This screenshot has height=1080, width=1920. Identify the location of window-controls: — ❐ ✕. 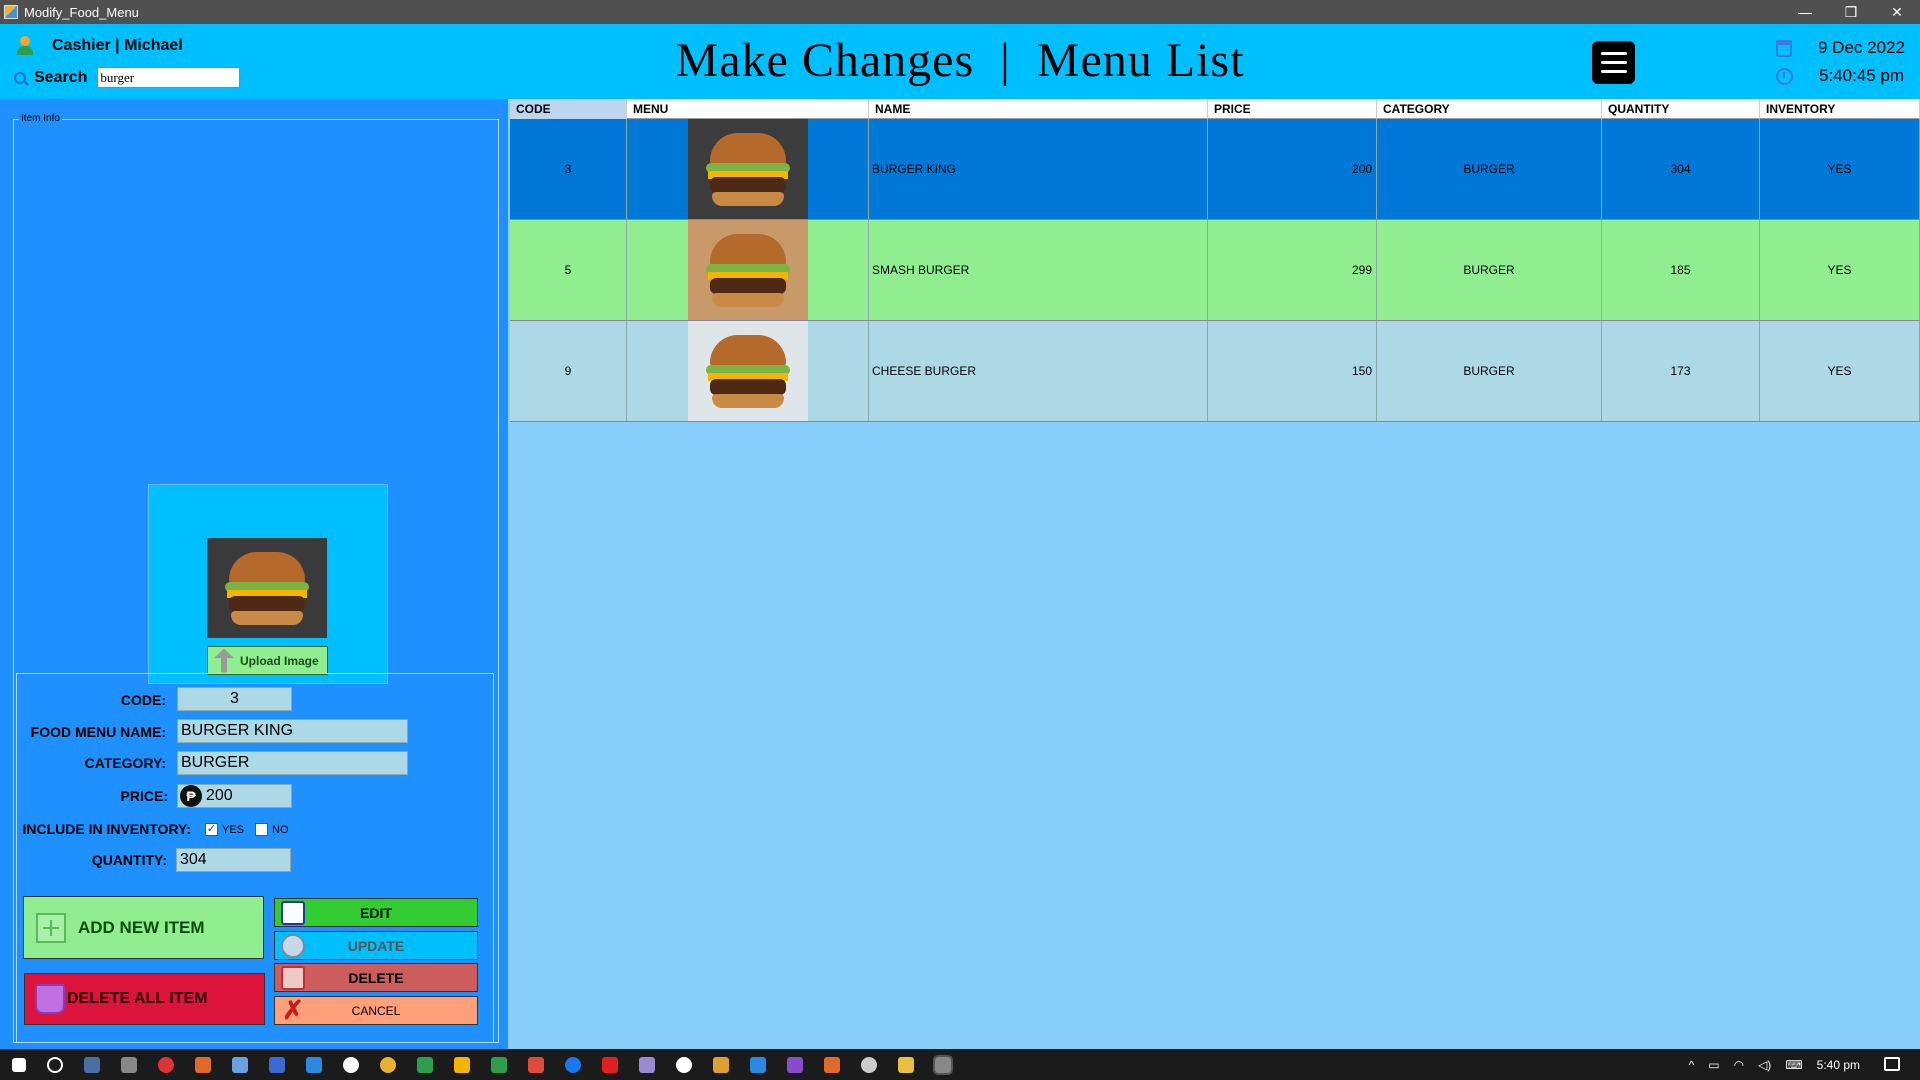
(1851, 12).